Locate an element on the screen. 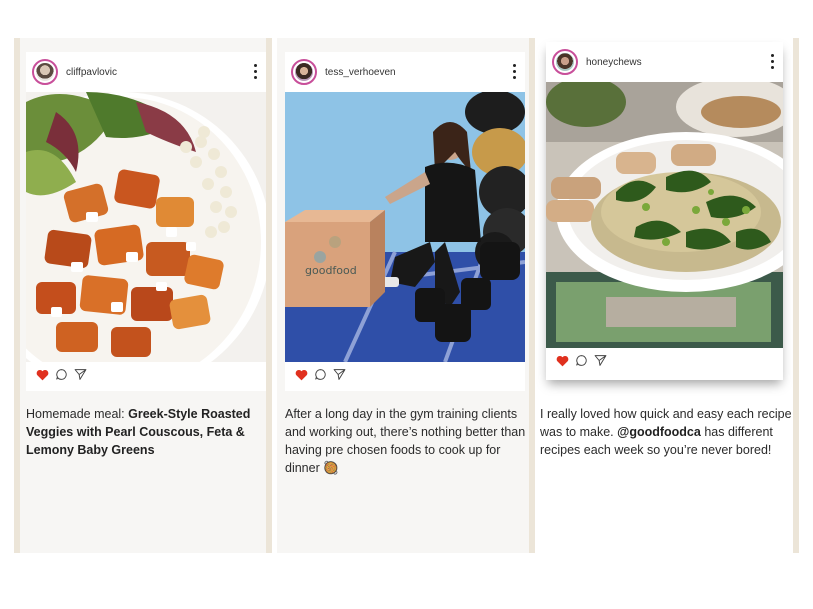 This screenshot has width=813, height=609. post-photo-roasted-veggies is located at coordinates (146, 227).